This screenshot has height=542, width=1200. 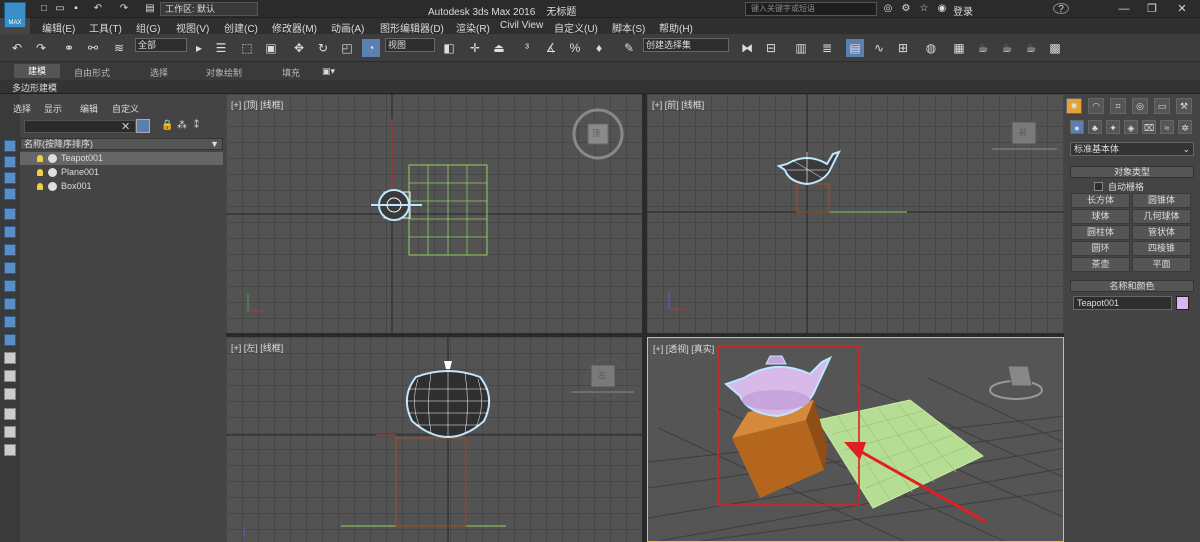 What do you see at coordinates (596, 133) in the screenshot?
I see `viewcube-top-face: 顶` at bounding box center [596, 133].